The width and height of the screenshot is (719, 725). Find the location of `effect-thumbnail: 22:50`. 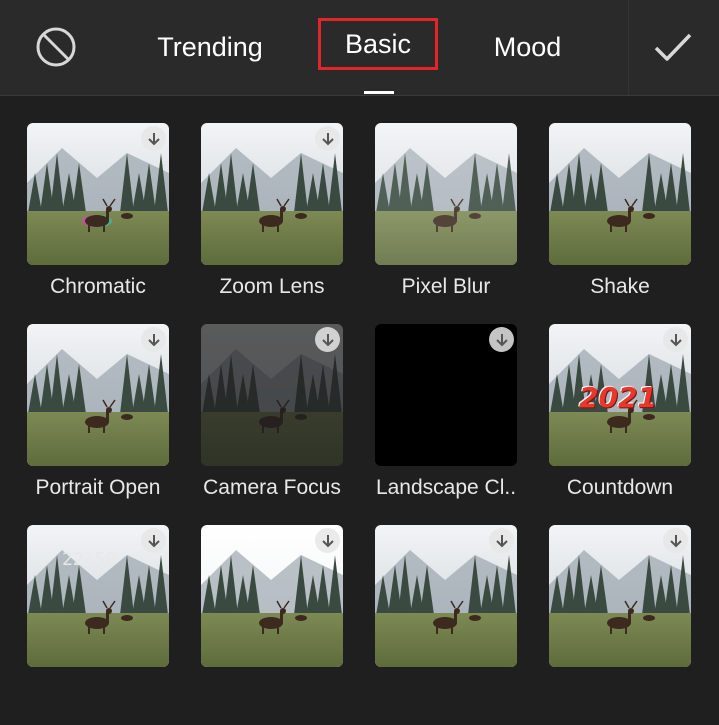

effect-thumbnail: 22:50 is located at coordinates (98, 596).